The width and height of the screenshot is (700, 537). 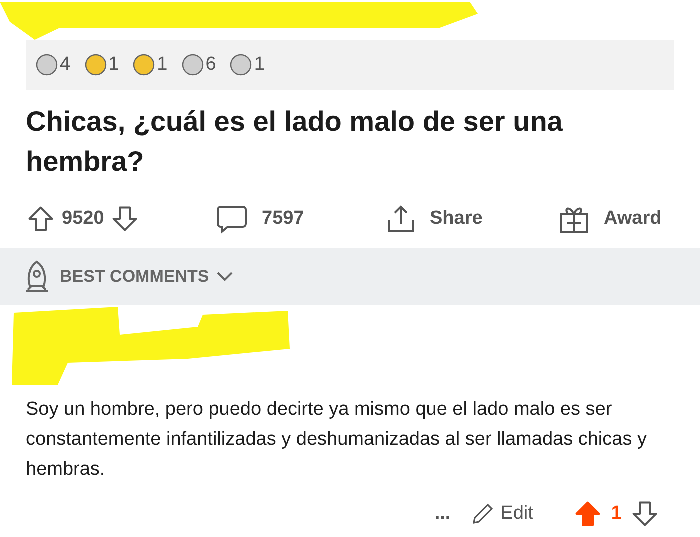 I want to click on upvote-icon, so click(x=41, y=219).